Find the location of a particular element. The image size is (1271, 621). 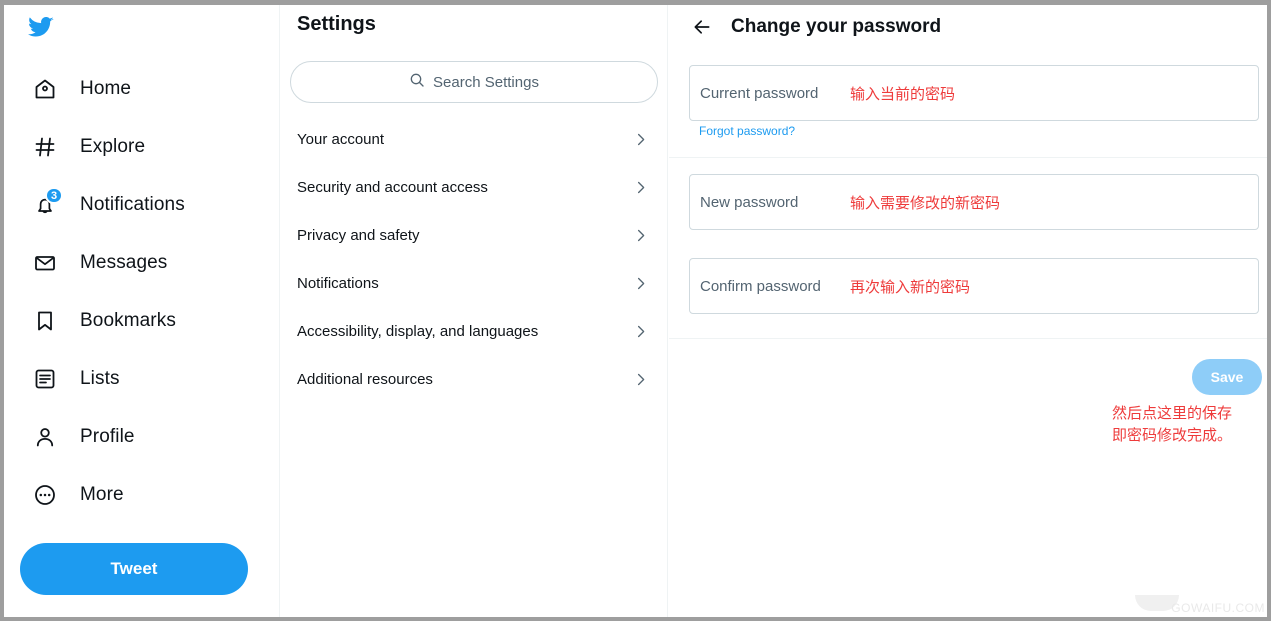

annotation-current-password: 输入当前的密码 is located at coordinates (903, 94).